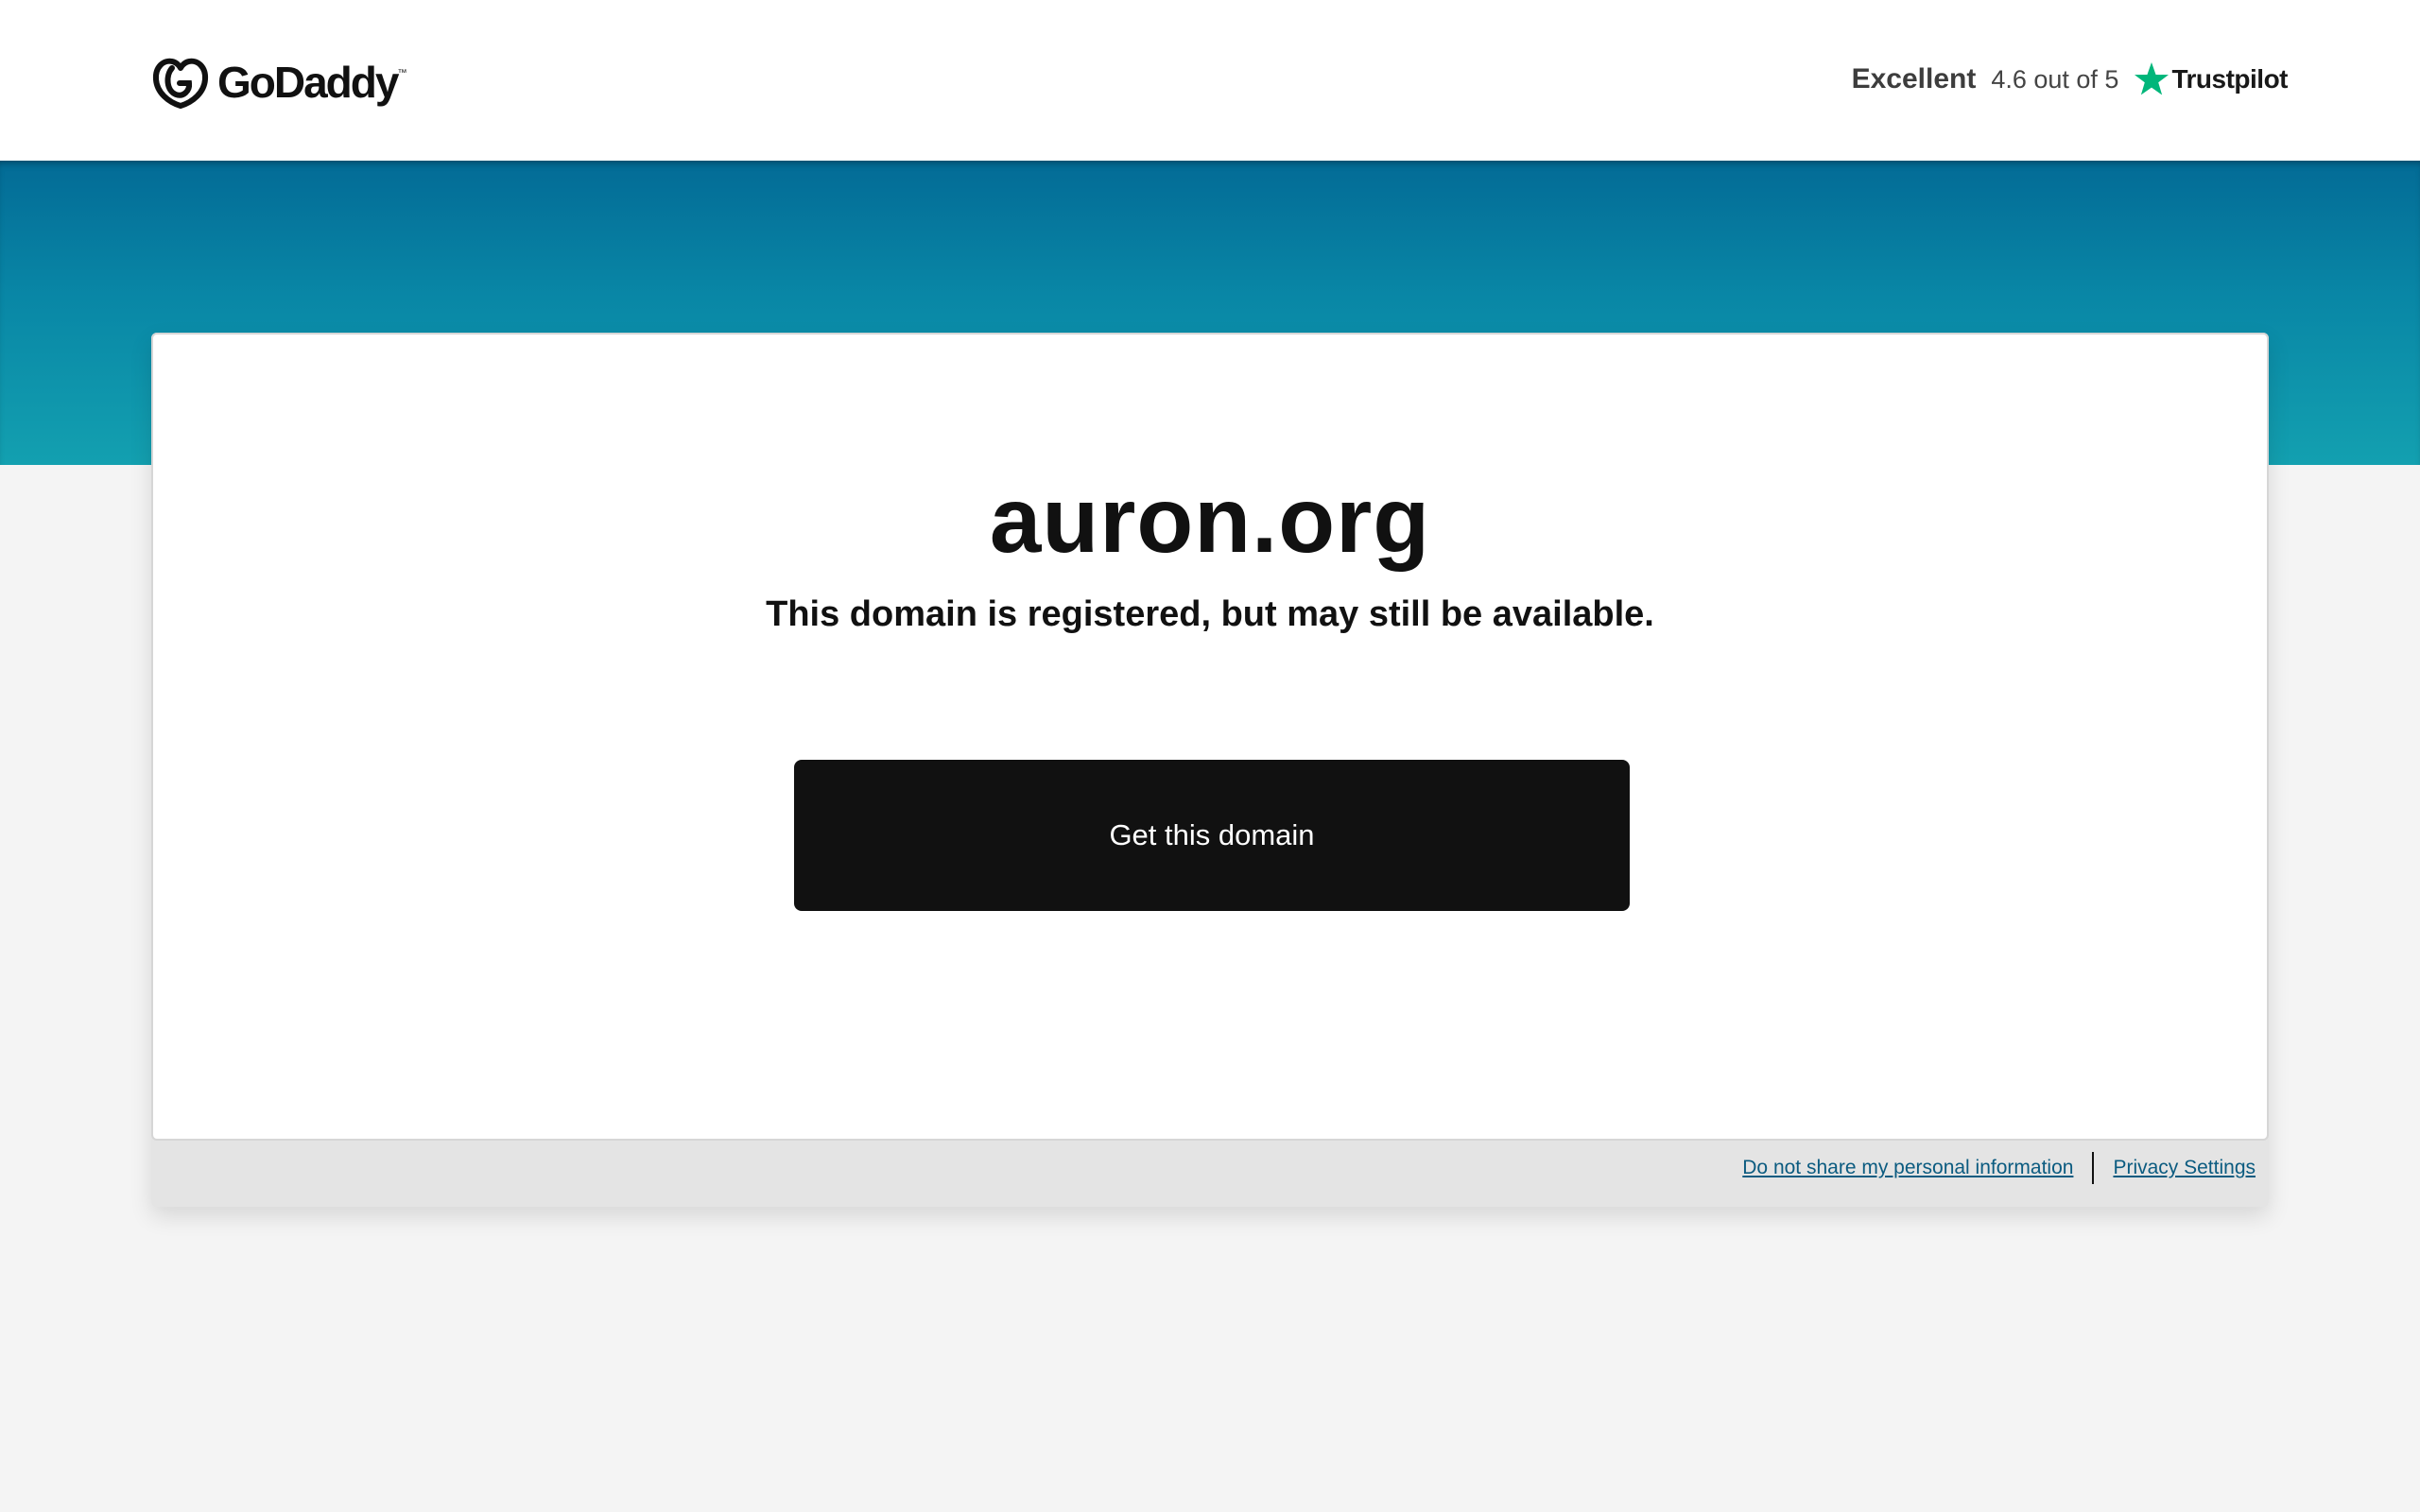 This screenshot has height=1512, width=2420. Describe the element at coordinates (1212, 835) in the screenshot. I see `get-this-domain-button: Get this domain` at that location.